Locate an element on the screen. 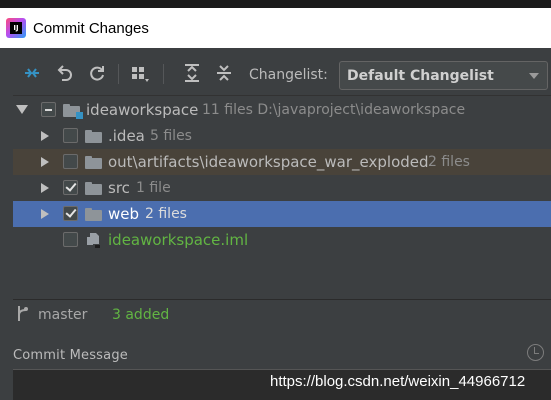  item-name: .idea is located at coordinates (126, 136).